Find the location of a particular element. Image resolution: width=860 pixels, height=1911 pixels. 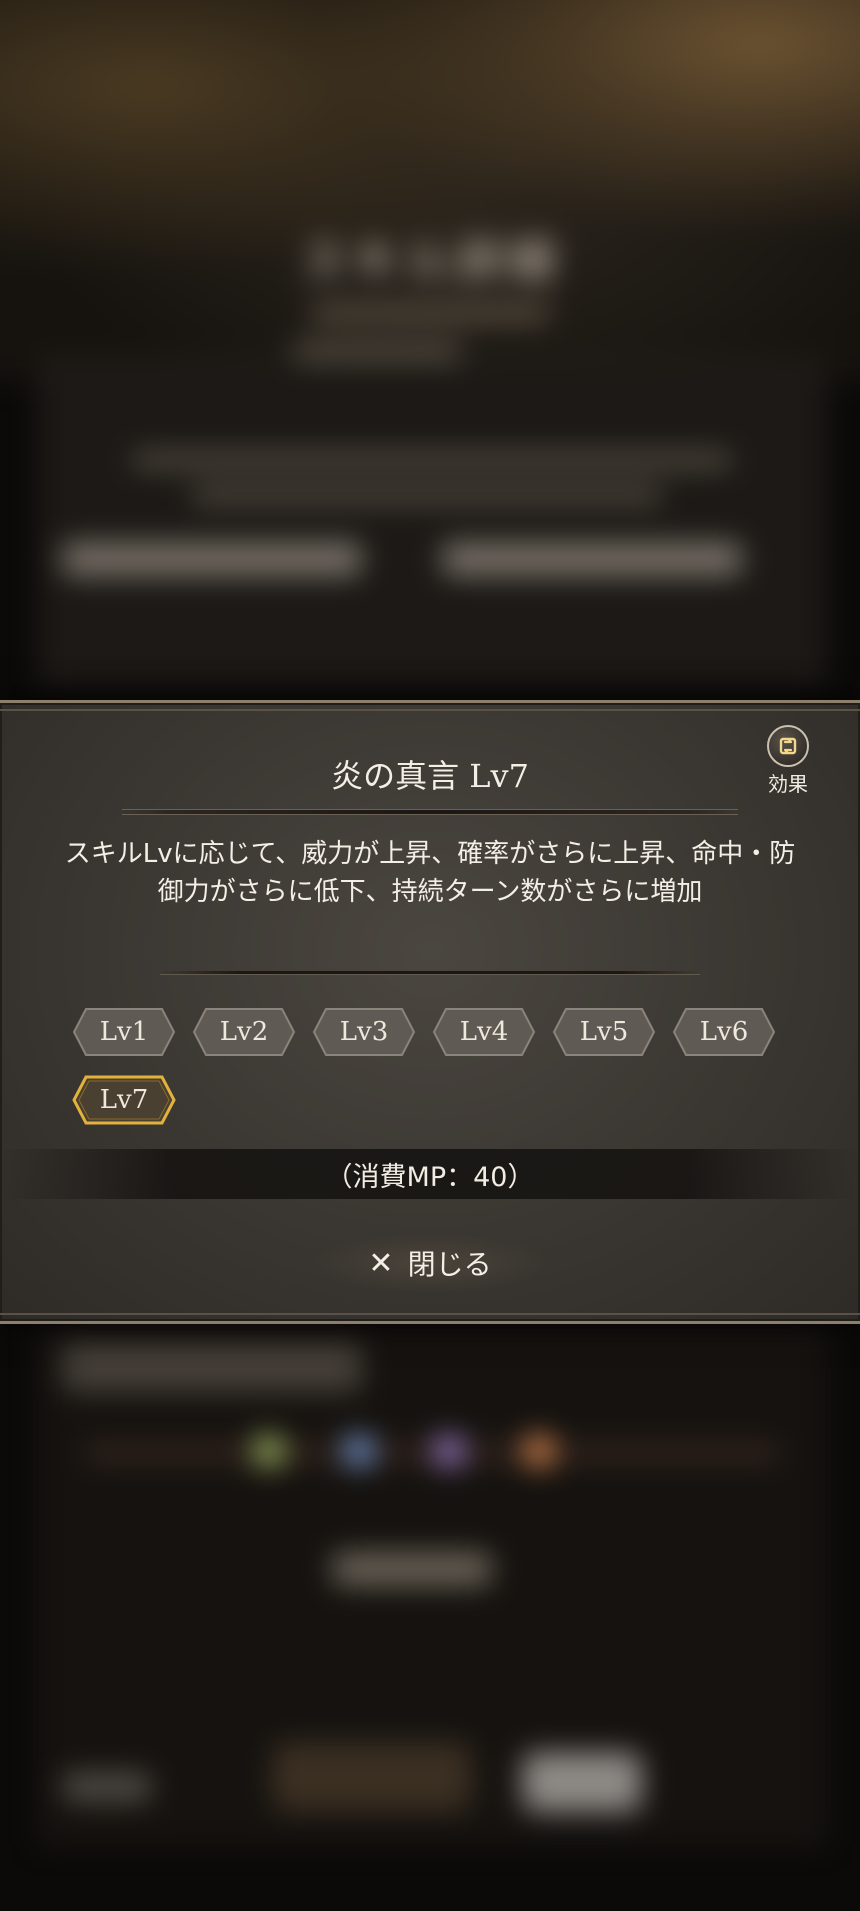

close-button: ✕ 閉じる is located at coordinates (430, 1263).